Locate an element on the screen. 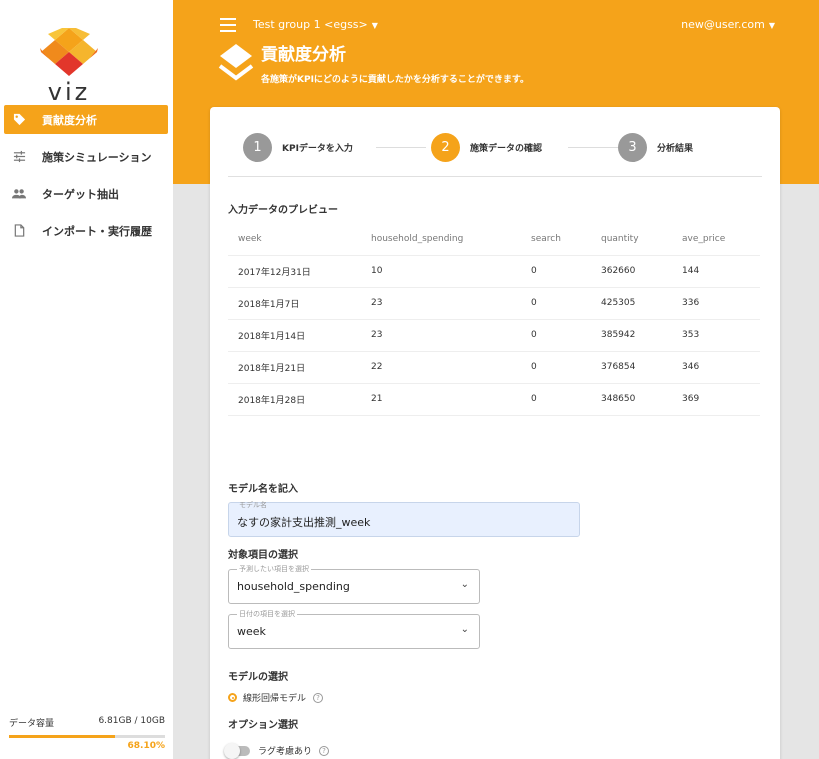 The width and height of the screenshot is (819, 759). step-number: 2 is located at coordinates (445, 147).